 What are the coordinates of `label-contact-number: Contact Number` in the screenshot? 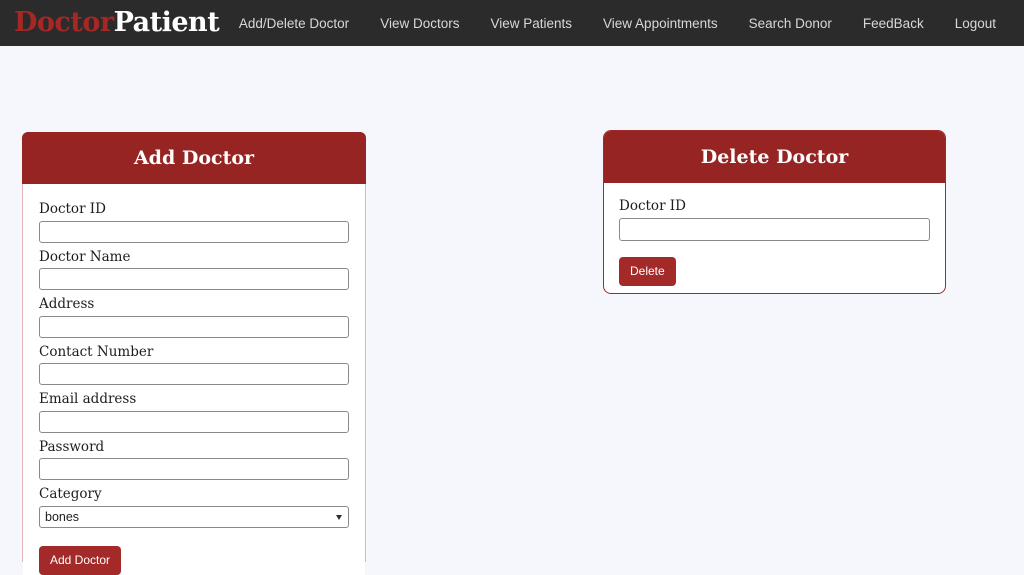 It's located at (96, 351).